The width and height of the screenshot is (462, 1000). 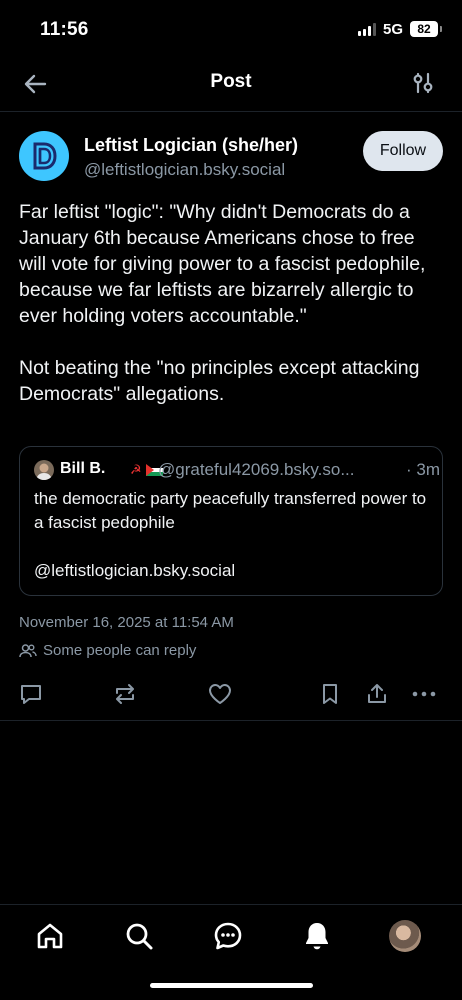 I want to click on avatar-photo-icon, so click(x=44, y=471).